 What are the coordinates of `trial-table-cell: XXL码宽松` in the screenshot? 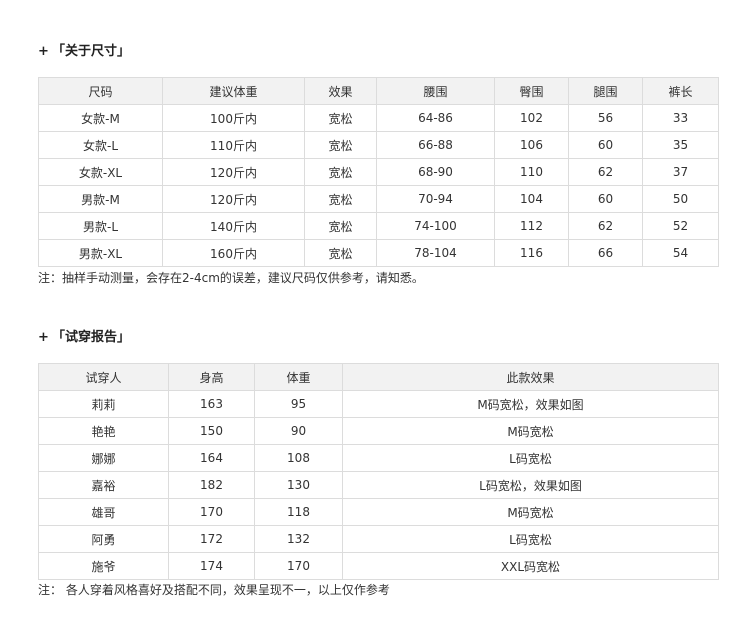 It's located at (530, 566).